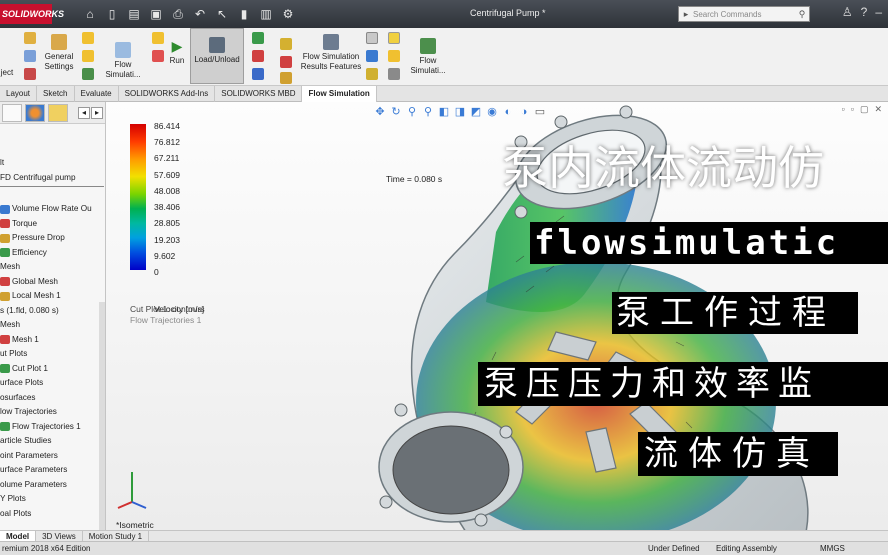  I want to click on options-gear-icon: ⚙, so click(288, 14).